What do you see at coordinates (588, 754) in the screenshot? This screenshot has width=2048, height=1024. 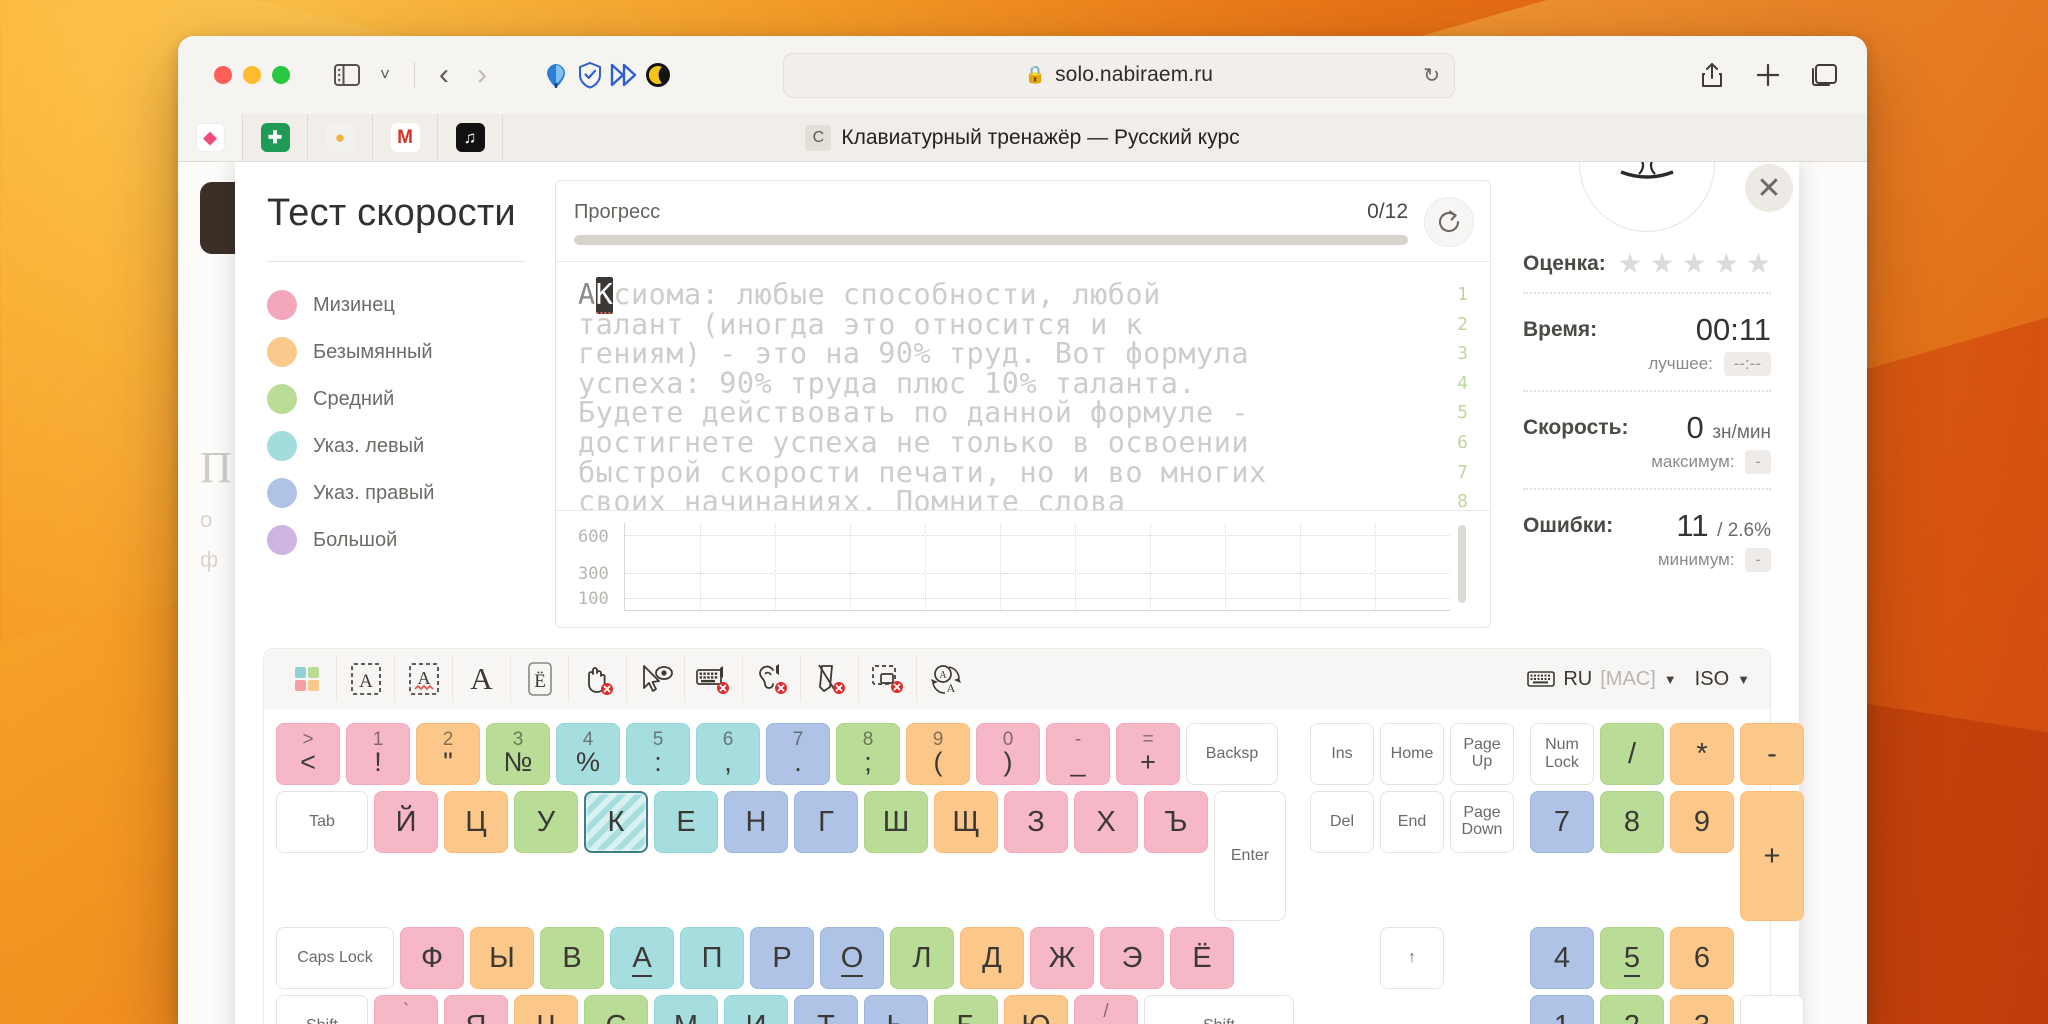 I see `key-%: 4%` at bounding box center [588, 754].